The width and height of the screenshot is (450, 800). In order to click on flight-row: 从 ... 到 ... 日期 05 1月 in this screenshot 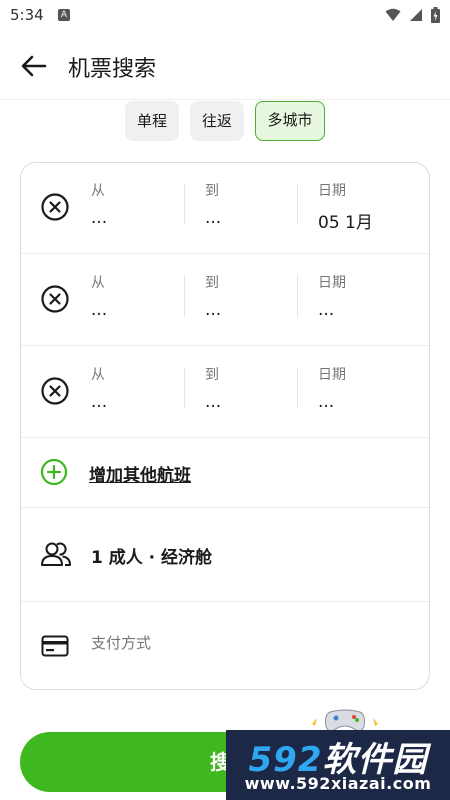, I will do `click(225, 208)`.